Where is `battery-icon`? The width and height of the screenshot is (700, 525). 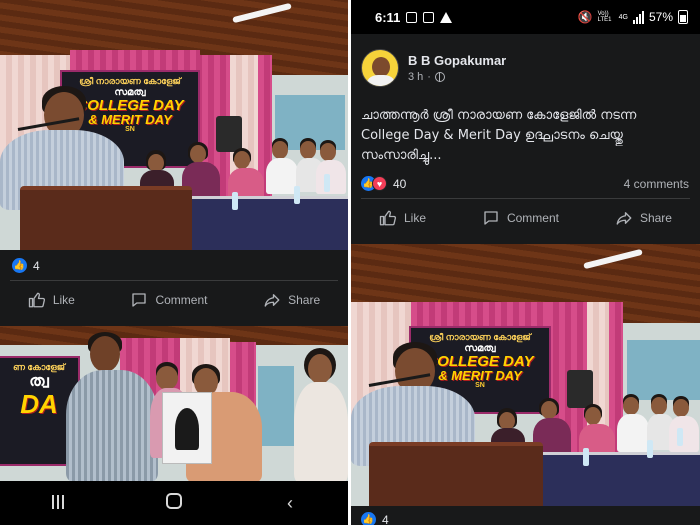 battery-icon is located at coordinates (683, 17).